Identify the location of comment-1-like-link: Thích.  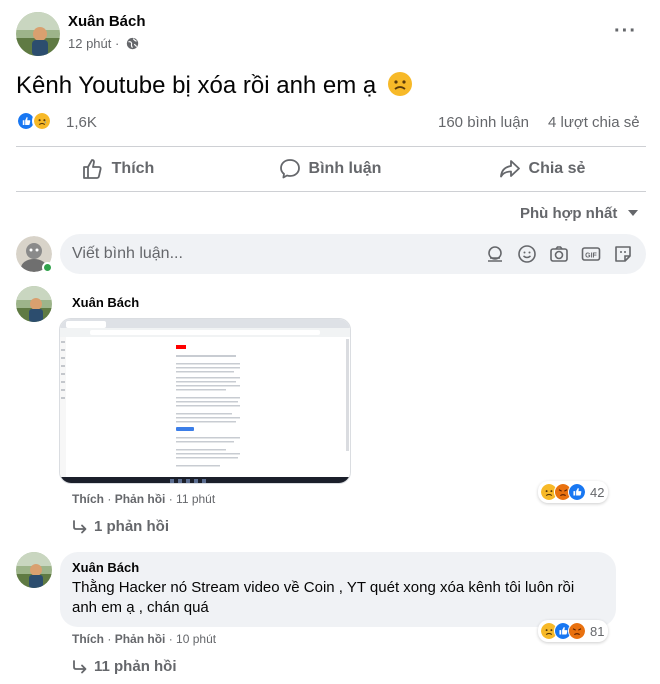
(88, 499).